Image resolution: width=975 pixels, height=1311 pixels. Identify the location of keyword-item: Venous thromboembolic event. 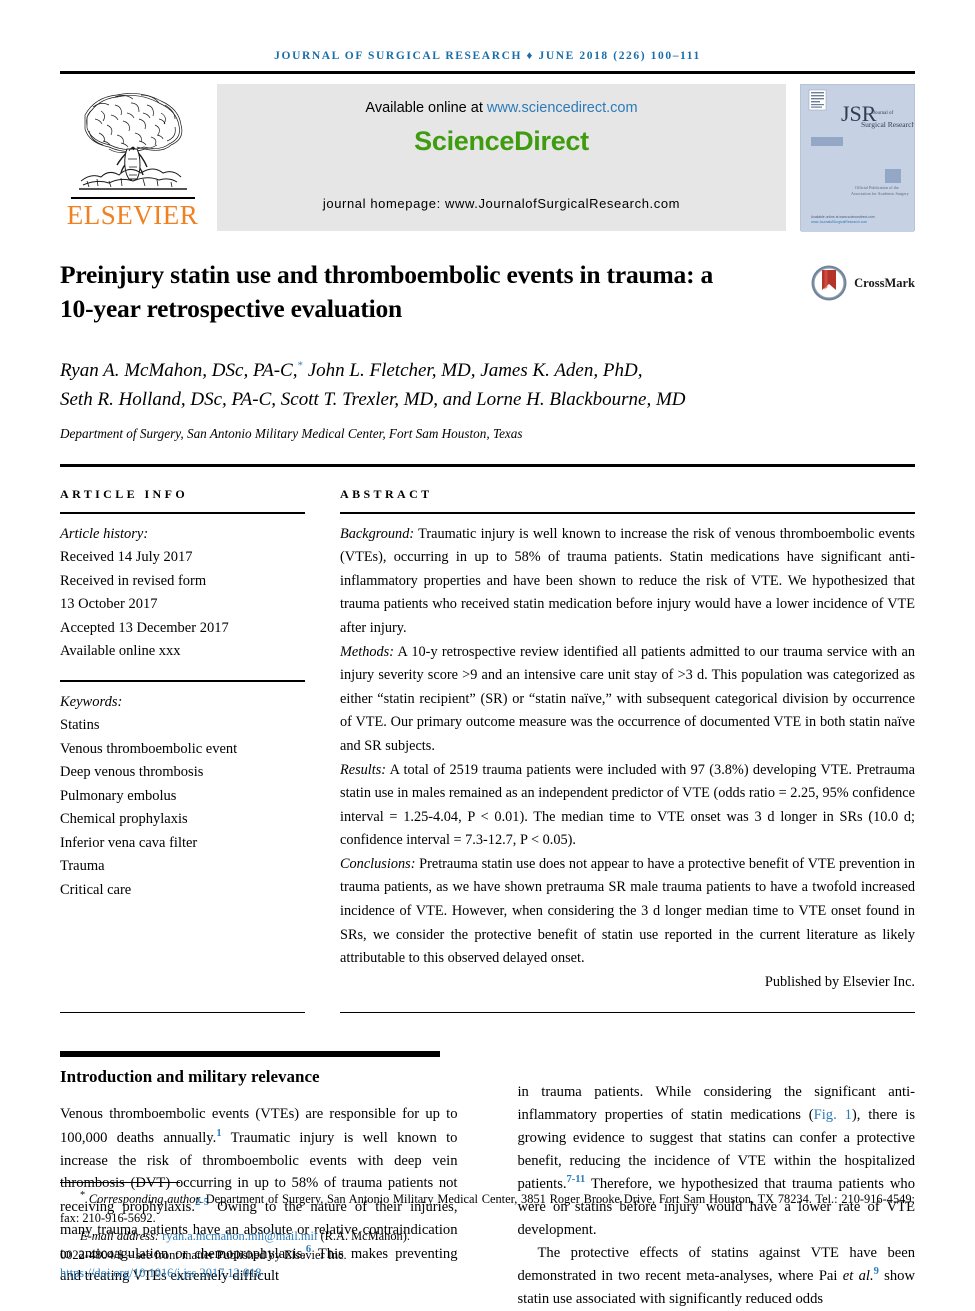
(149, 748).